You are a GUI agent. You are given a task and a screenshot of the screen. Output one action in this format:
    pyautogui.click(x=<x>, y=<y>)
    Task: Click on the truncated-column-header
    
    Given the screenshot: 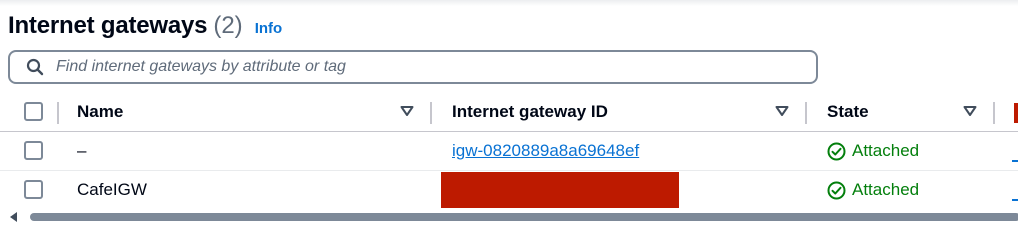 What is the action you would take?
    pyautogui.click(x=1016, y=113)
    